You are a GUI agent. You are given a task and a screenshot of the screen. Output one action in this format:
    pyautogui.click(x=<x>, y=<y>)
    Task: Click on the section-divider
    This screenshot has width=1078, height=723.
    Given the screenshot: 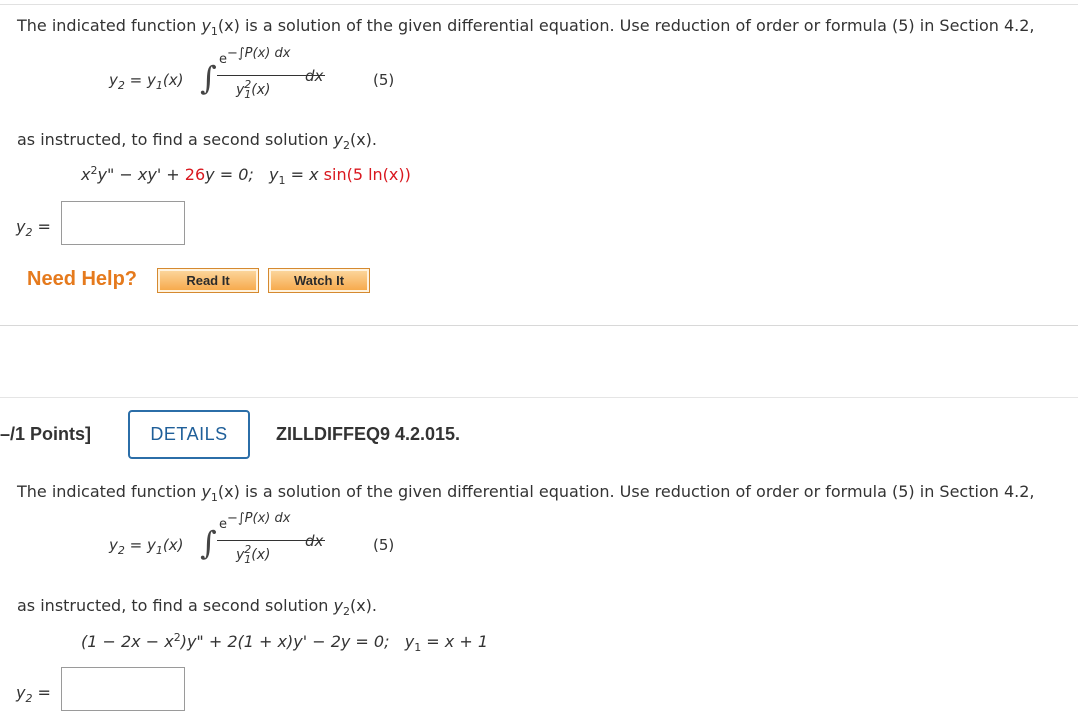 What is the action you would take?
    pyautogui.click(x=539, y=325)
    